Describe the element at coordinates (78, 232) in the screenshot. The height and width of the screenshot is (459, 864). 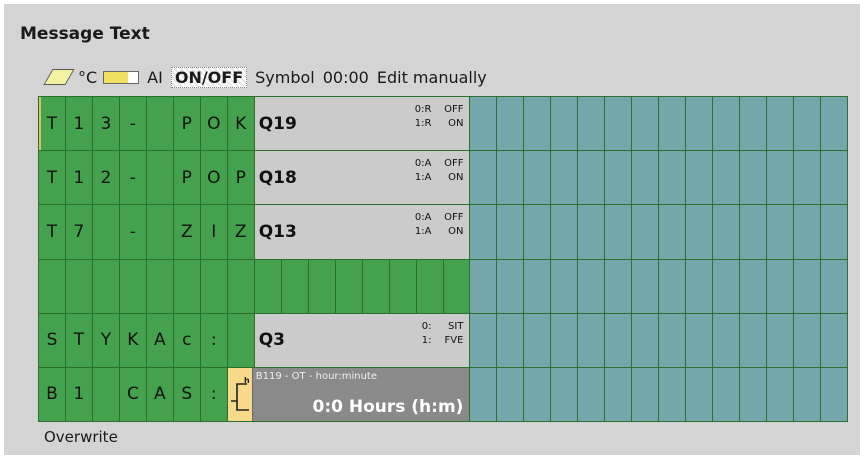
I see `char-cell: 7` at that location.